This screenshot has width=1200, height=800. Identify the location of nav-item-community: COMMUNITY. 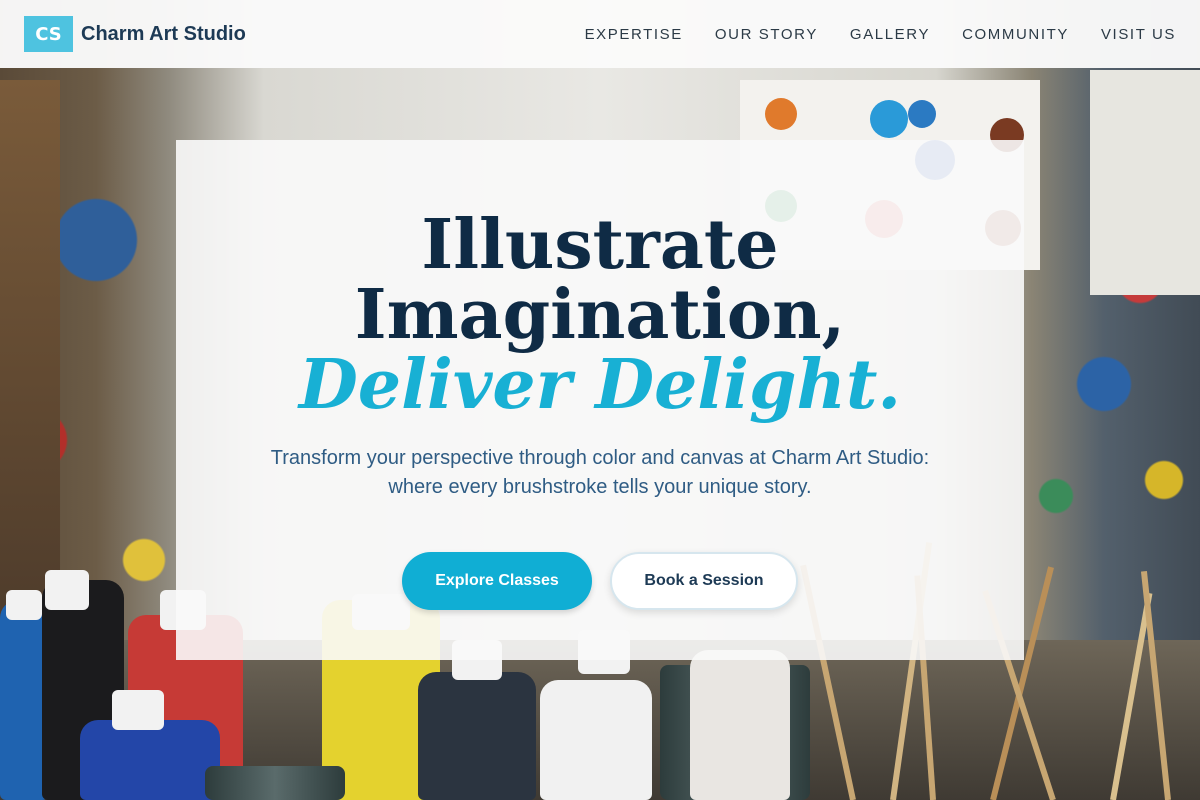
(1015, 34).